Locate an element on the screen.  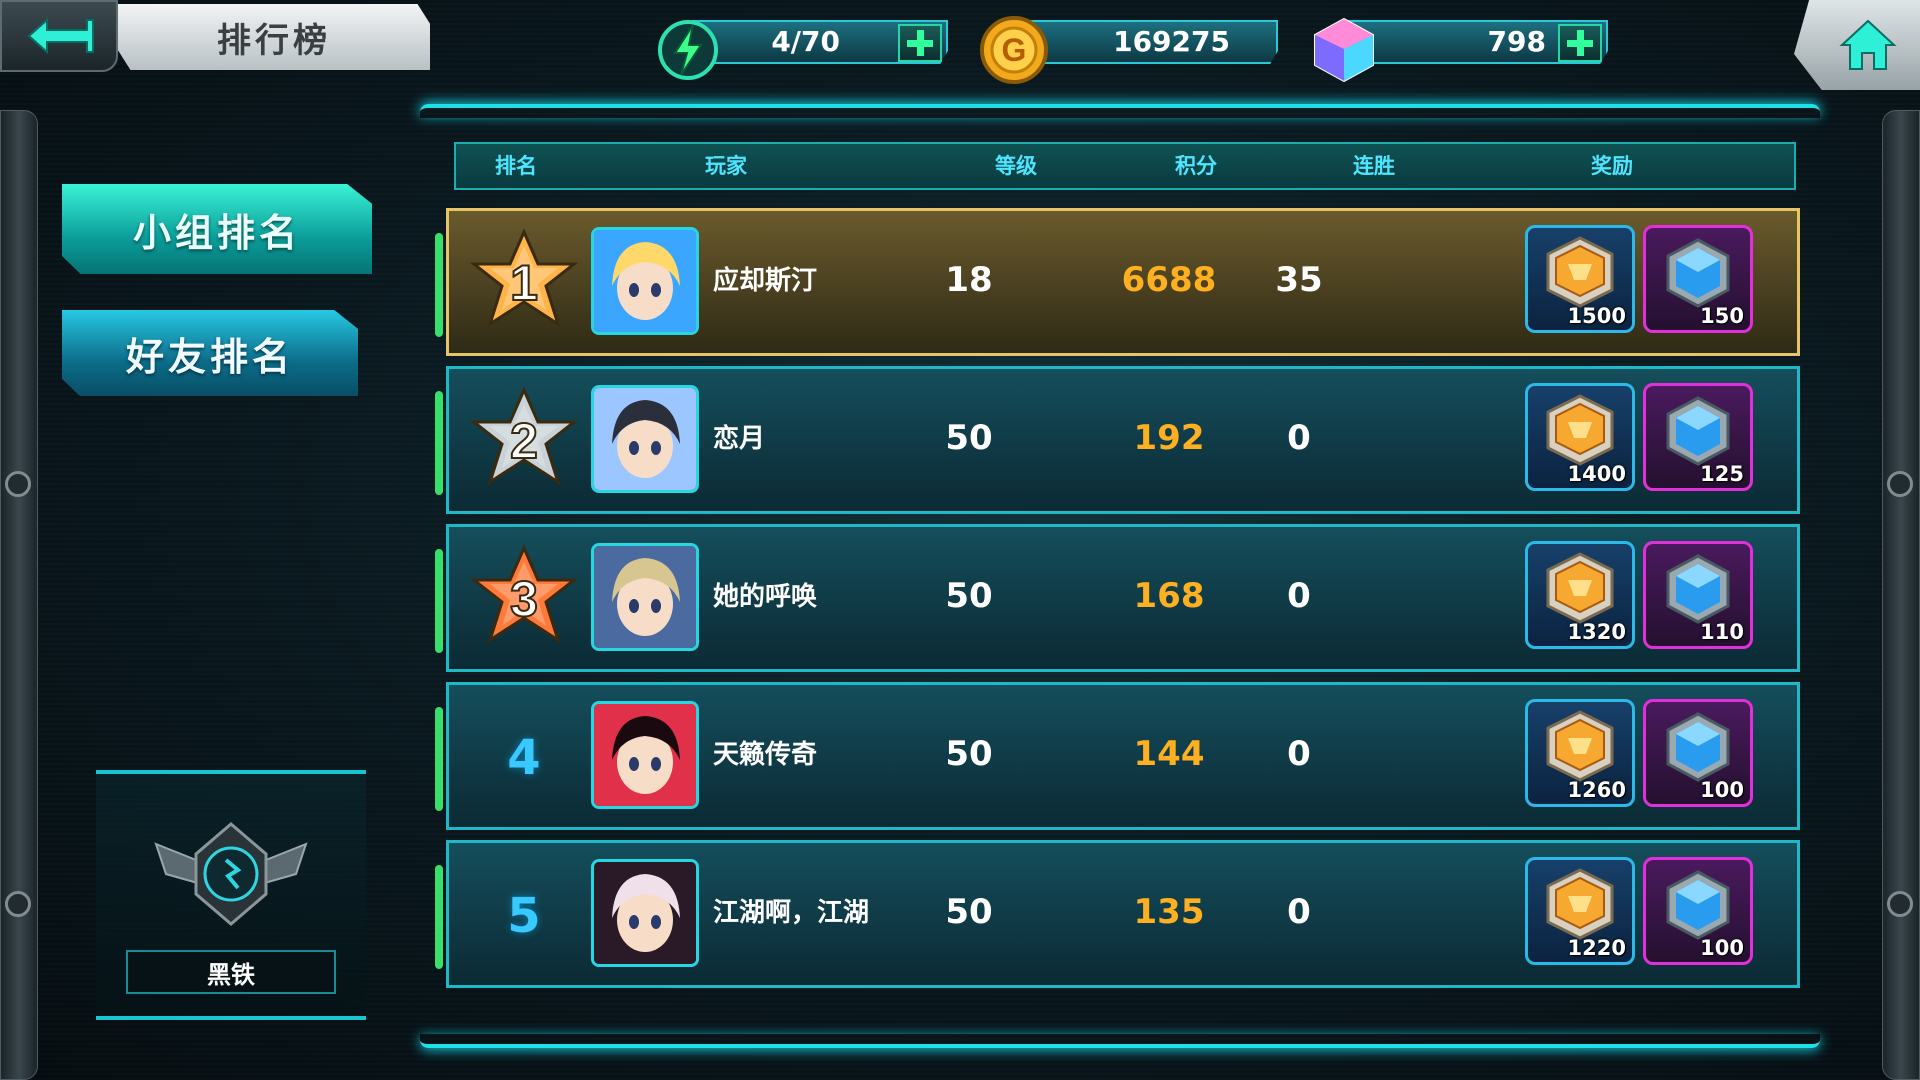
table-row: 3 她的呼唤 50 168 0 1320 110 is located at coordinates (1117, 598).